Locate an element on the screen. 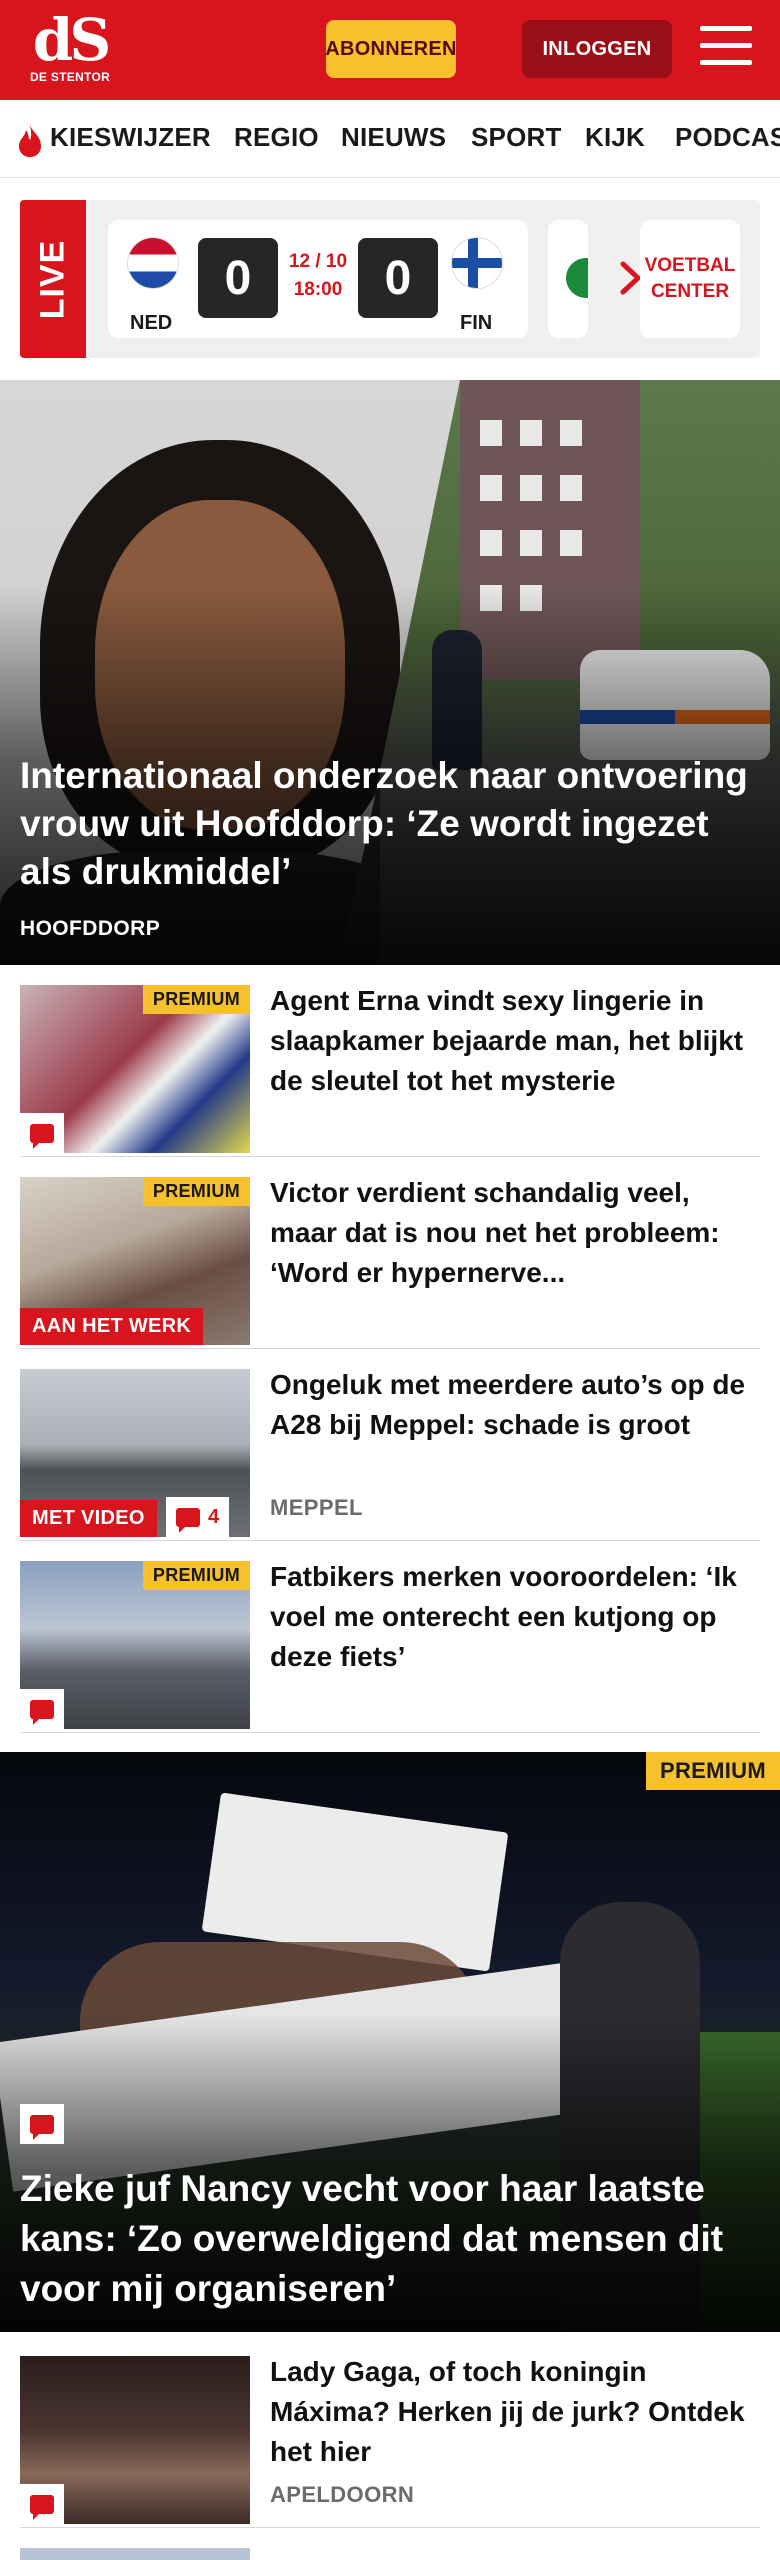 Image resolution: width=780 pixels, height=2560 pixels. away-team-code: FIN is located at coordinates (476, 323).